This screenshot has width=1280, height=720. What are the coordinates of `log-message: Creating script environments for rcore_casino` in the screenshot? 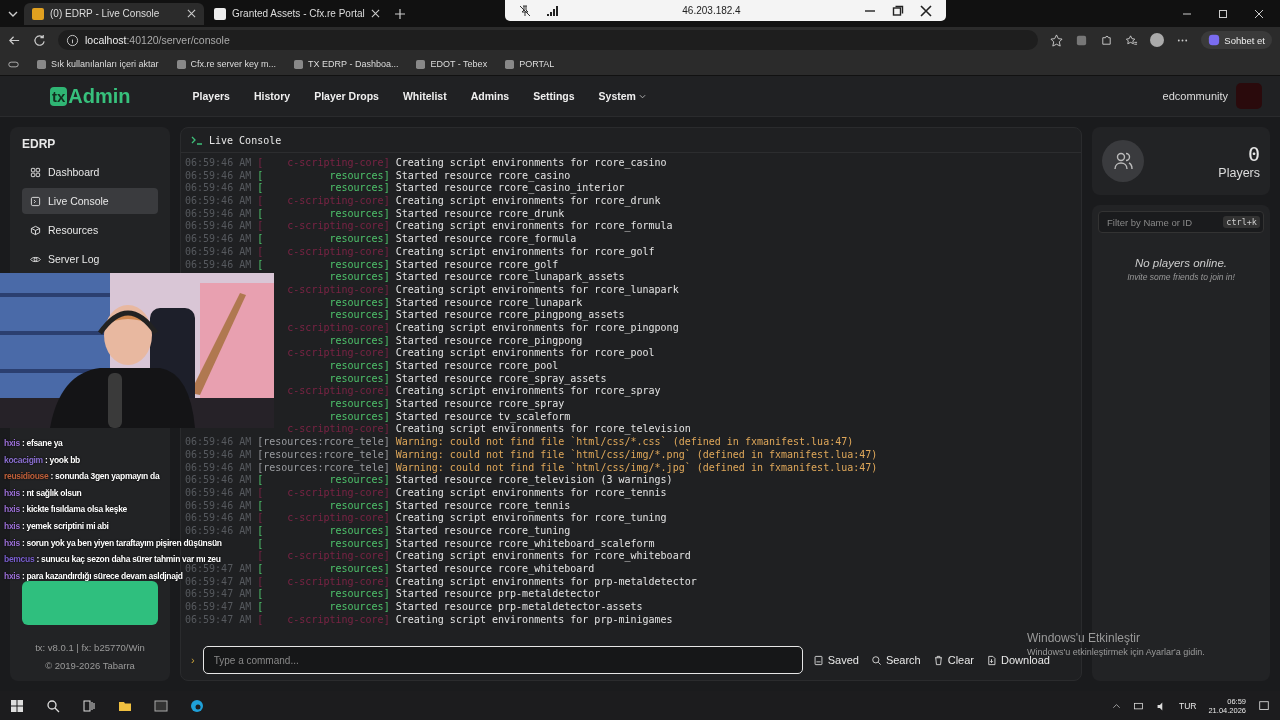 It's located at (531, 163).